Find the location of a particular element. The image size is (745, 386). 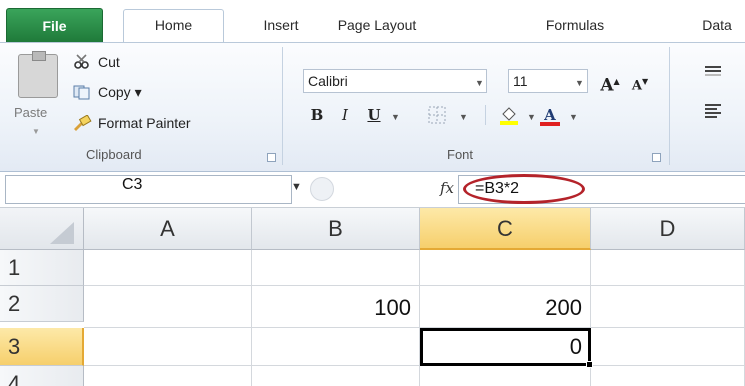

column-header-b: B is located at coordinates (336, 229).